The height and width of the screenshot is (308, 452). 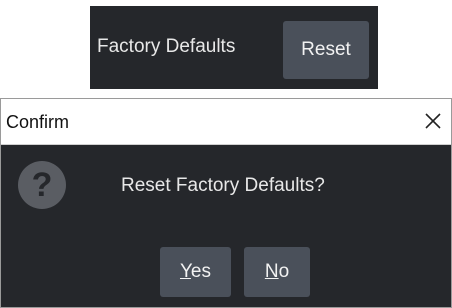 I want to click on close-icon, so click(x=433, y=121).